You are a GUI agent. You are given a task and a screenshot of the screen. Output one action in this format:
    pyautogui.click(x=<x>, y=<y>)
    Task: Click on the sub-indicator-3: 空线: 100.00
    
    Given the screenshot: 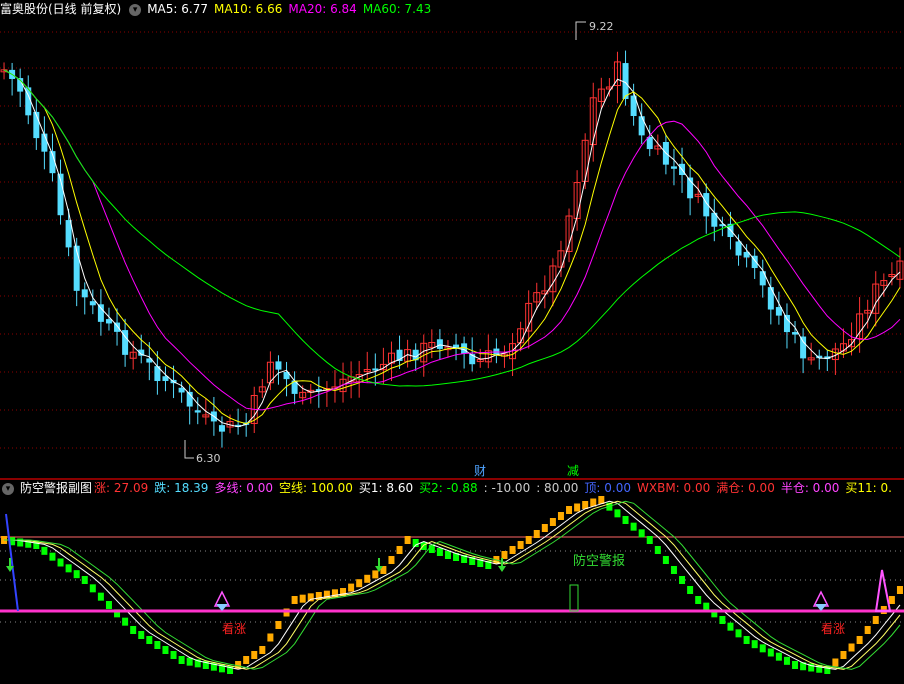 What is the action you would take?
    pyautogui.click(x=316, y=488)
    